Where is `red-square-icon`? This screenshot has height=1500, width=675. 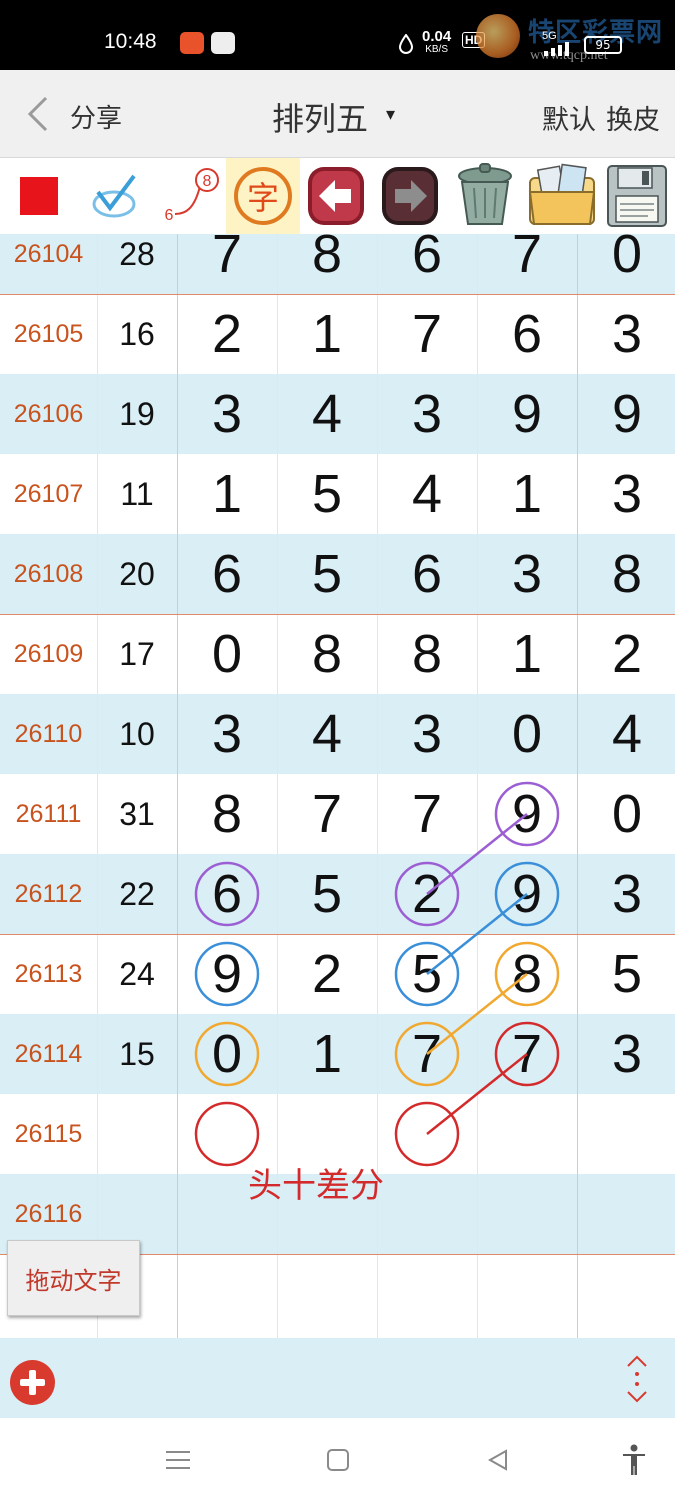 red-square-icon is located at coordinates (39, 196).